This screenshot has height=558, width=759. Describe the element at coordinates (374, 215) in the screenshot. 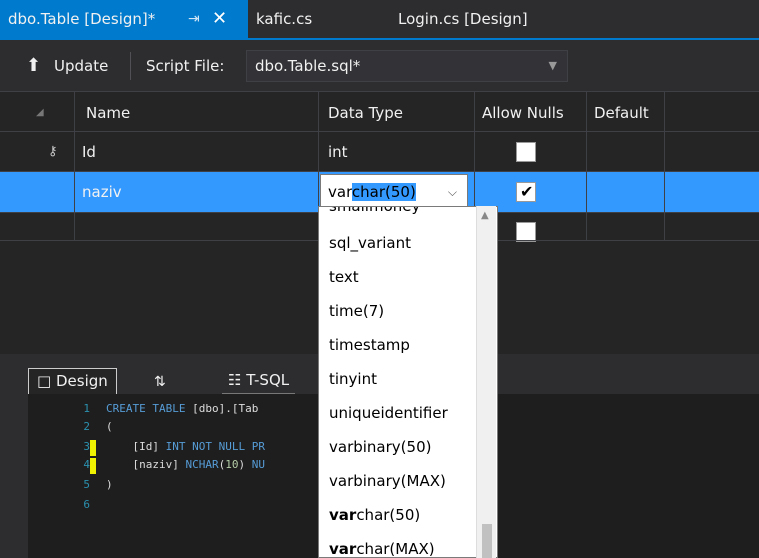

I see `list-item: smallmoney` at that location.